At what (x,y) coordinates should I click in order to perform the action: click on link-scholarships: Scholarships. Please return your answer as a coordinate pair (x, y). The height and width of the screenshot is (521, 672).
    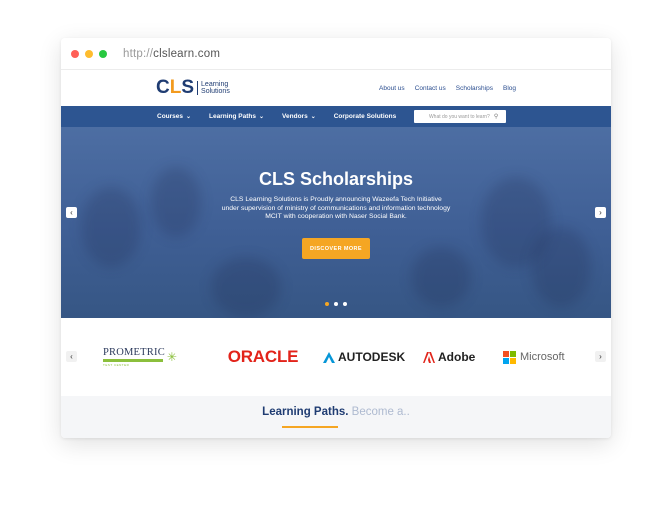
    Looking at the image, I should click on (474, 88).